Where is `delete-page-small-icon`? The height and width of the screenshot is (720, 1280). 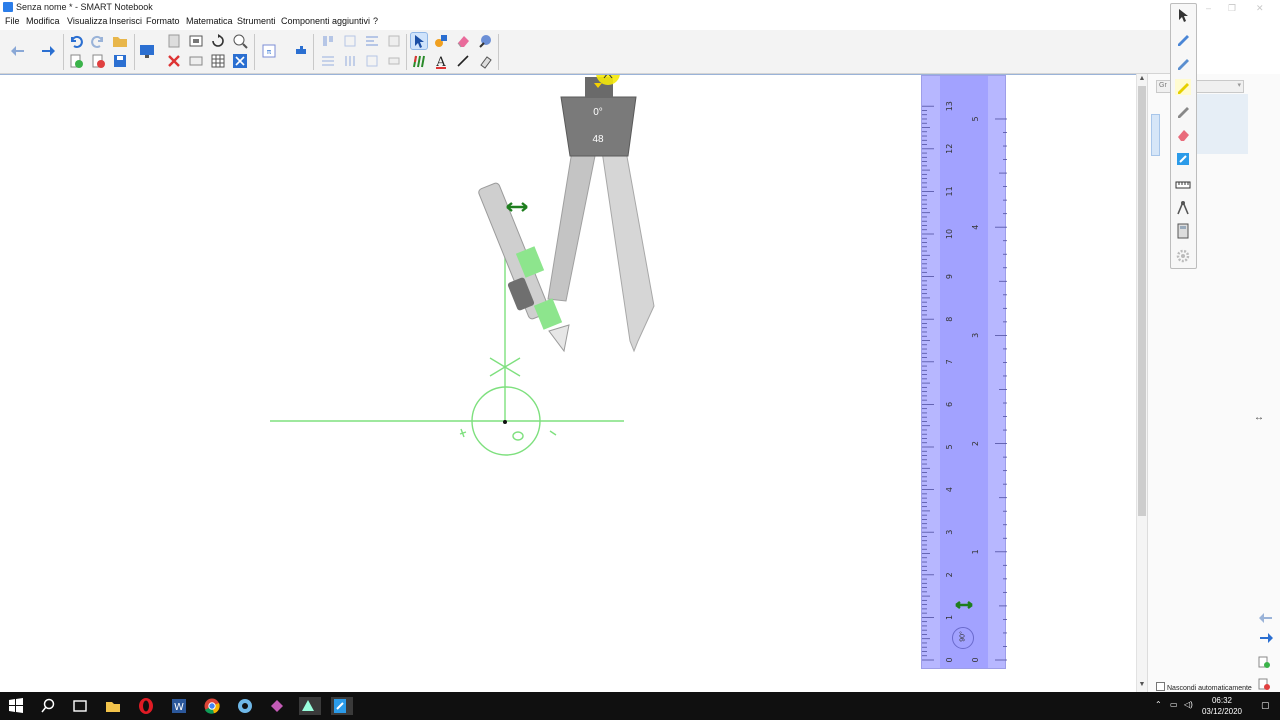
delete-page-small-icon is located at coordinates (1264, 684).